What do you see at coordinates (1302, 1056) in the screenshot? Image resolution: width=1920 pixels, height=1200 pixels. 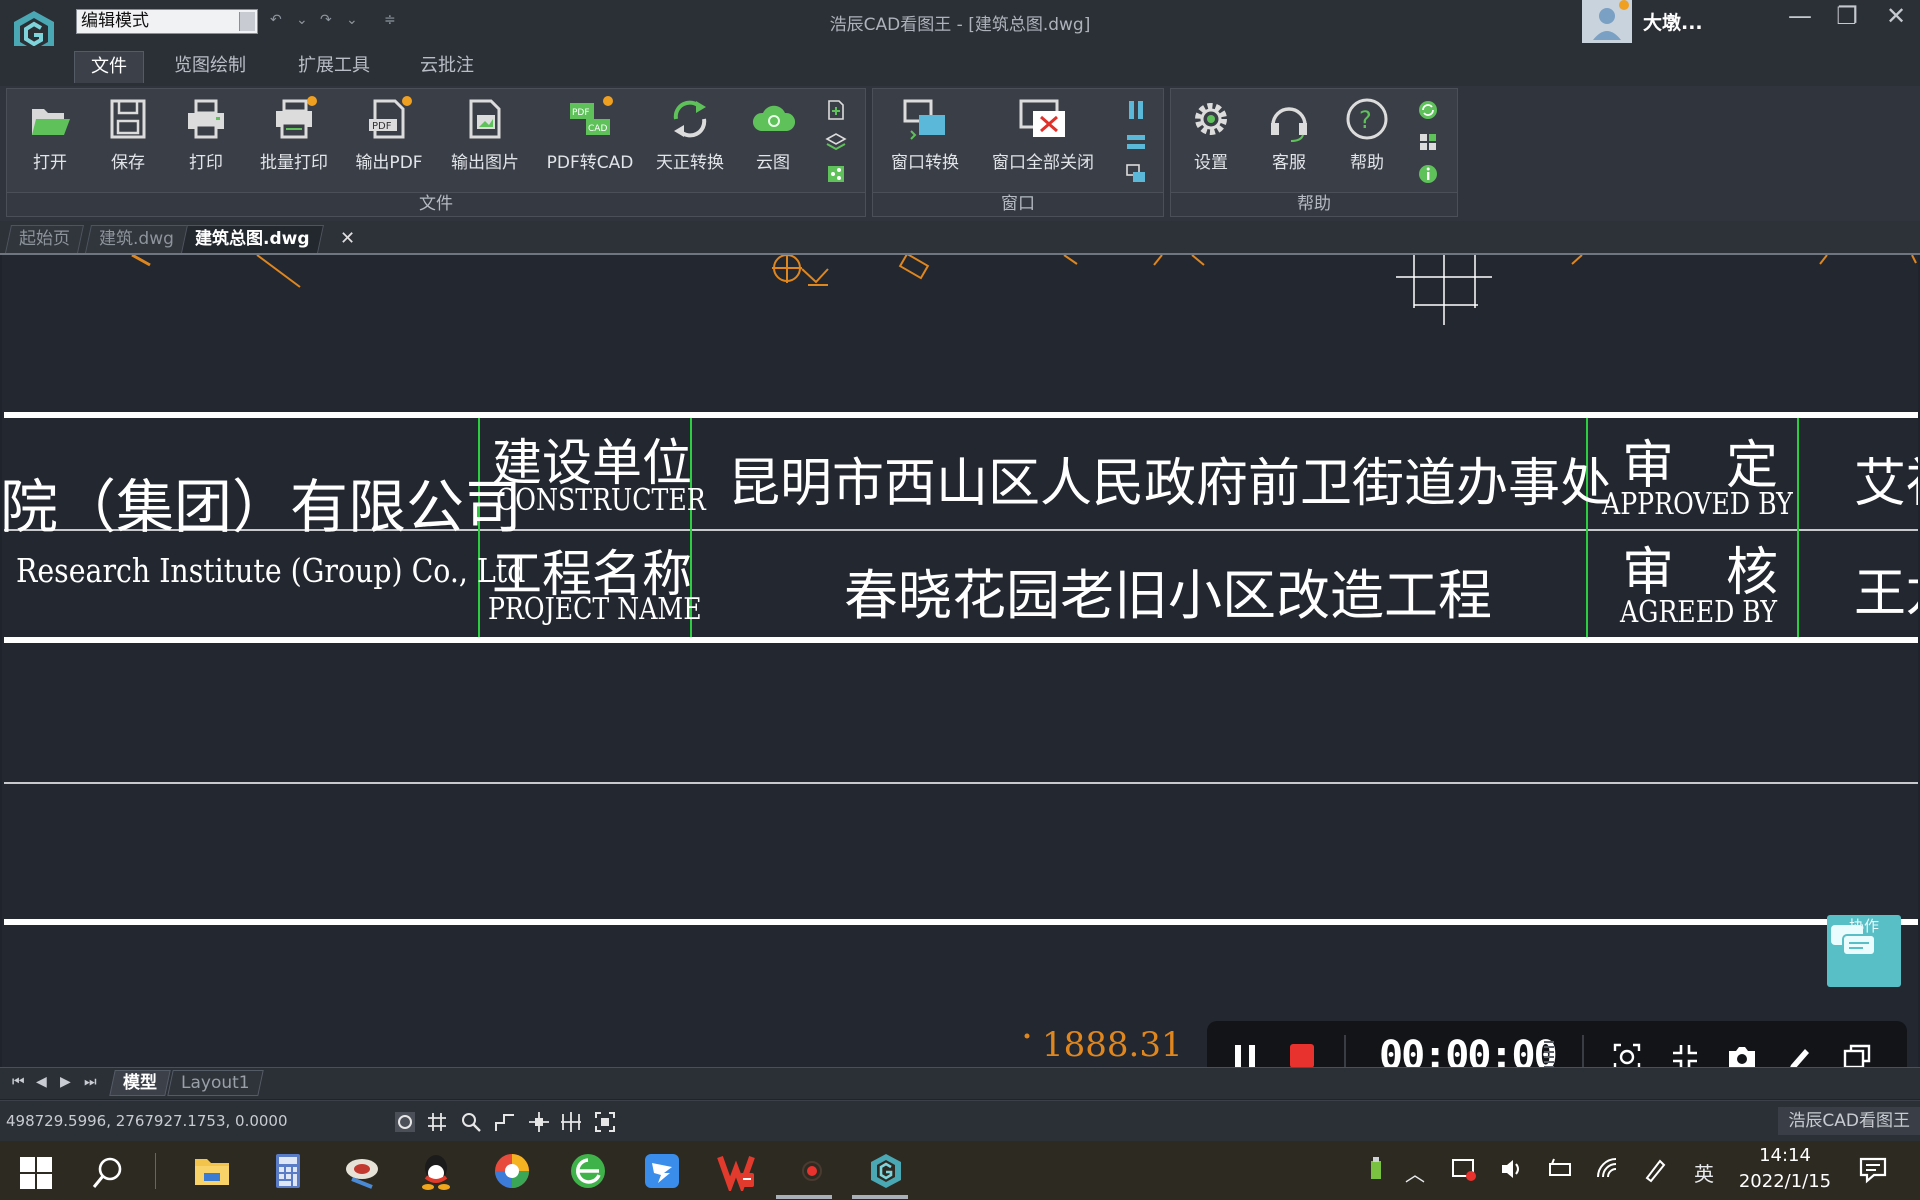 I see `stop-record-icon` at bounding box center [1302, 1056].